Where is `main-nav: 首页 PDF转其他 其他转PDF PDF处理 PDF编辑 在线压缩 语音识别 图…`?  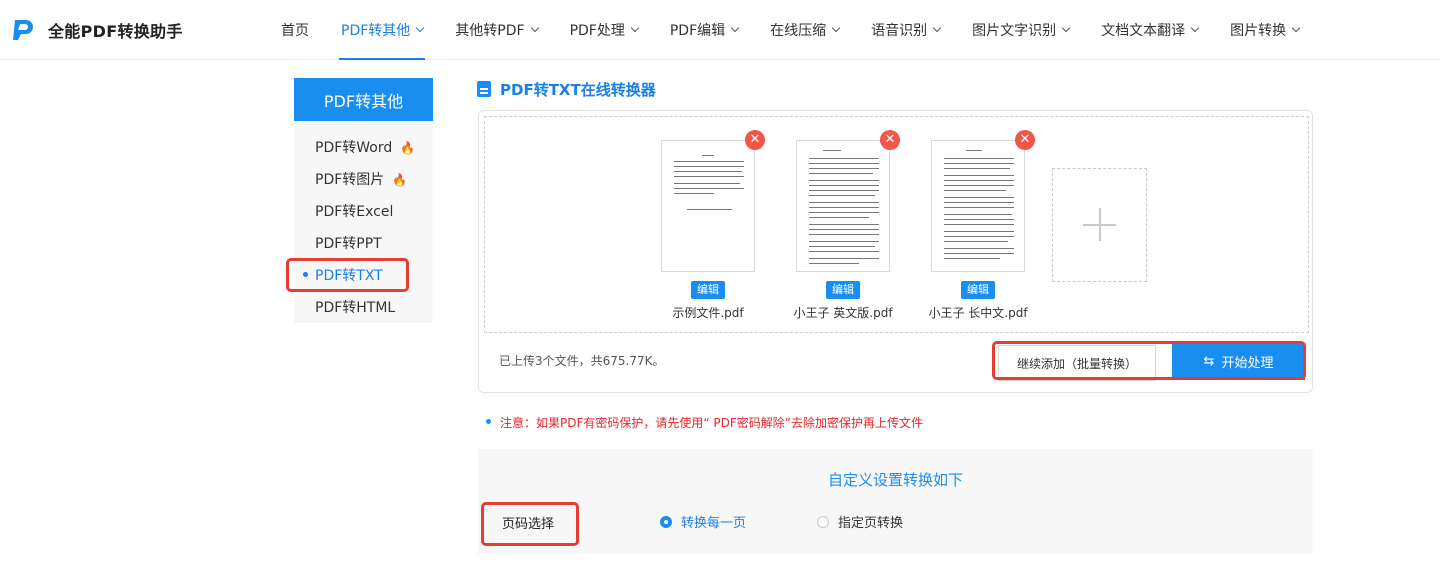 main-nav: 首页 PDF转其他 其他转PDF PDF处理 PDF编辑 在线压缩 语音识别 图… is located at coordinates (790, 30).